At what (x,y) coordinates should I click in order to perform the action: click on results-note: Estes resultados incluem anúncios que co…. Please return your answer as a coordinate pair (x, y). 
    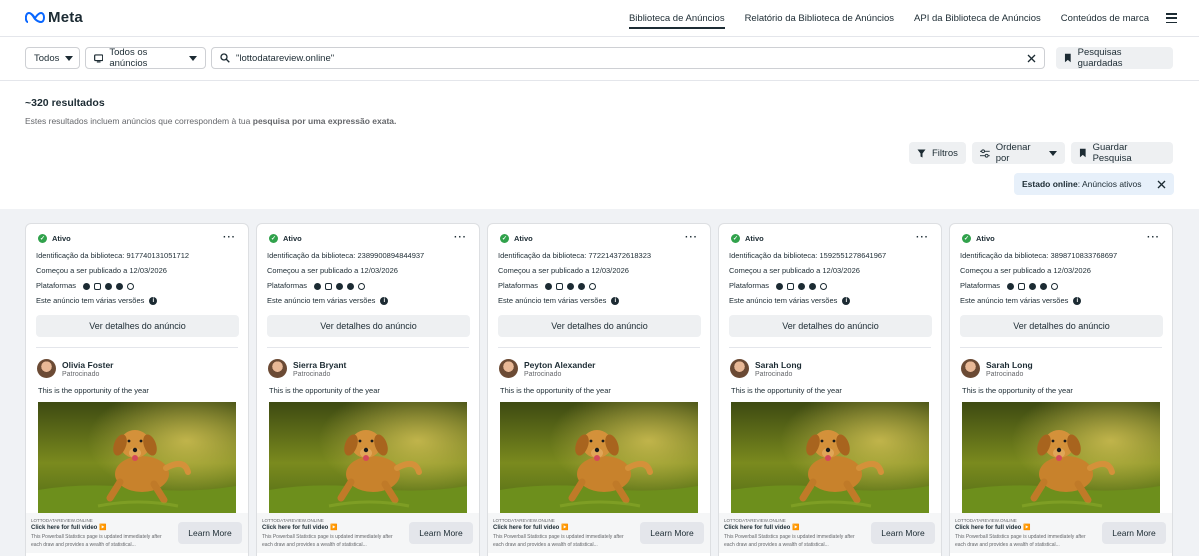
    Looking at the image, I should click on (210, 121).